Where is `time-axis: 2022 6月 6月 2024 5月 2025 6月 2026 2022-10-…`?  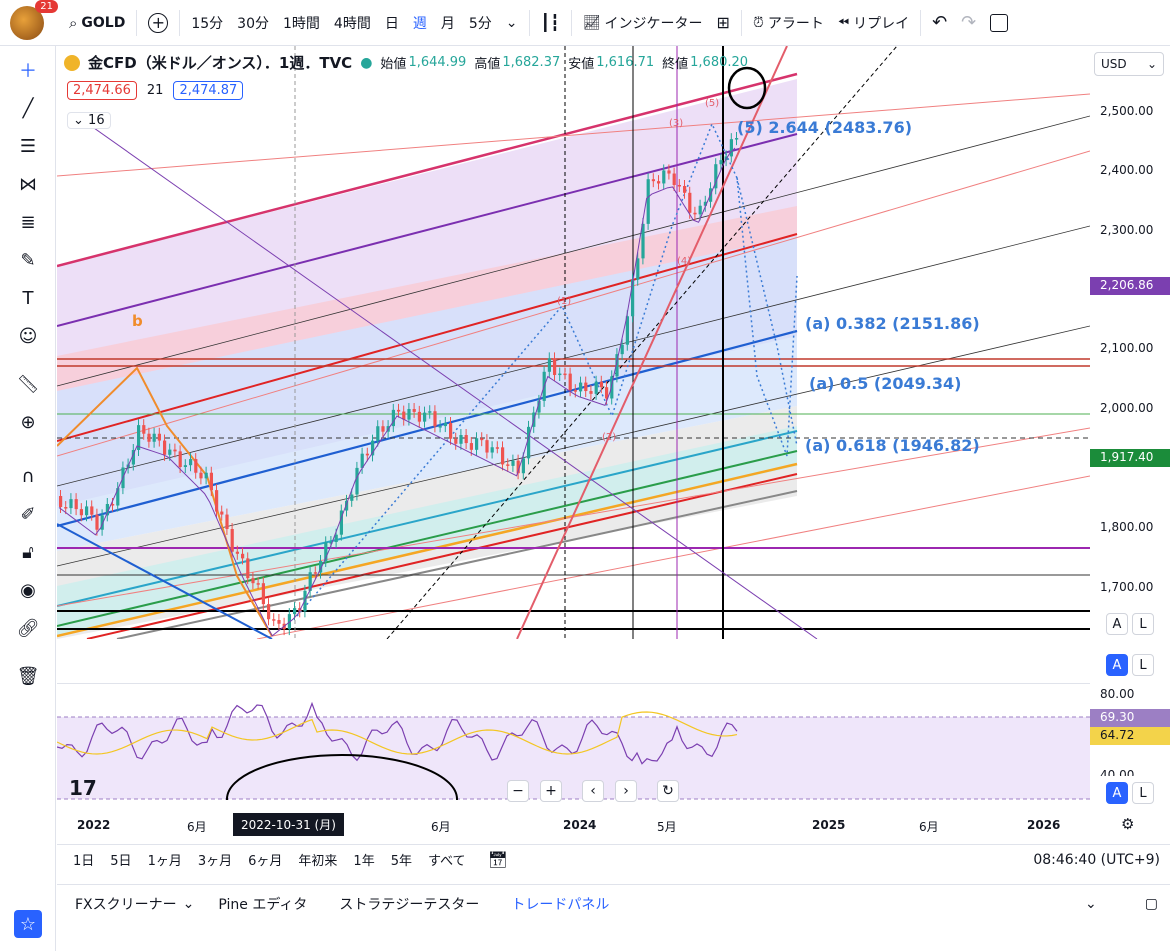 time-axis: 2022 6月 6月 2024 5月 2025 6月 2026 2022-10-… is located at coordinates (595, 824).